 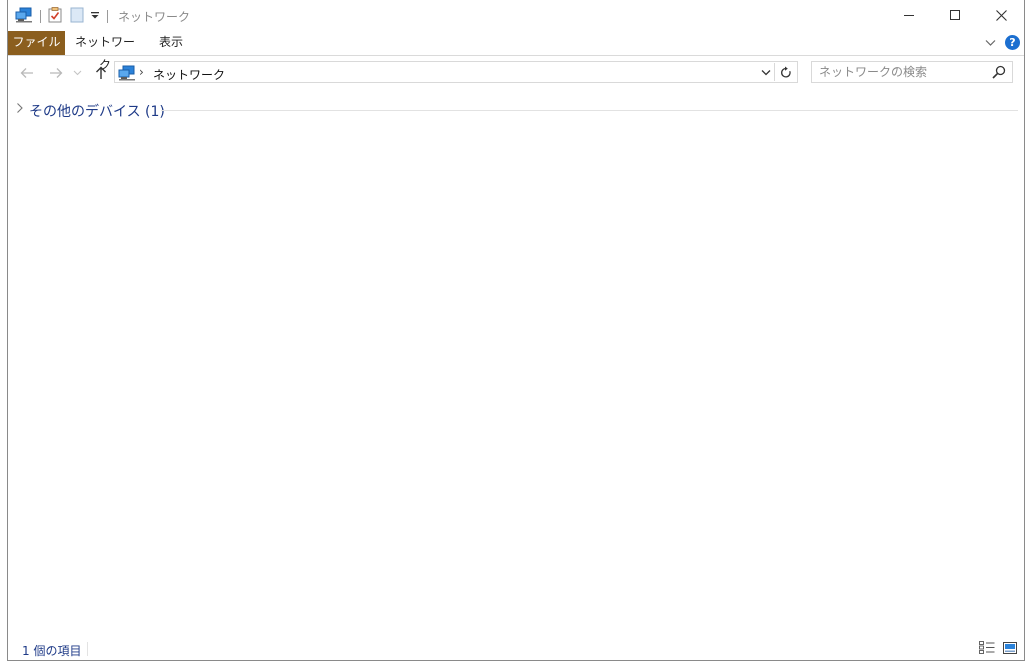 What do you see at coordinates (903, 72) in the screenshot?
I see `search-input` at bounding box center [903, 72].